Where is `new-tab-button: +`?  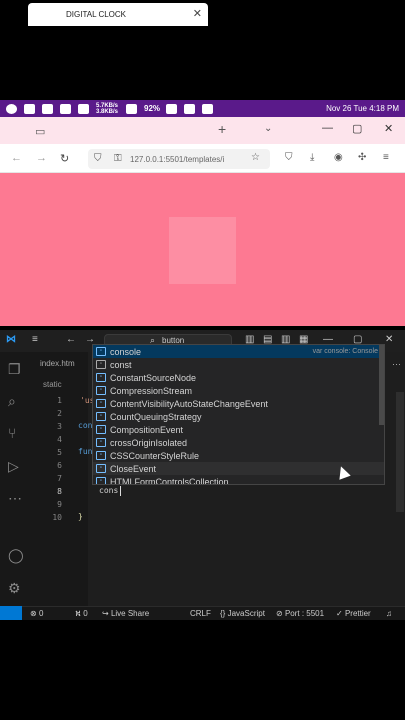
new-tab-button: + is located at coordinates (222, 129).